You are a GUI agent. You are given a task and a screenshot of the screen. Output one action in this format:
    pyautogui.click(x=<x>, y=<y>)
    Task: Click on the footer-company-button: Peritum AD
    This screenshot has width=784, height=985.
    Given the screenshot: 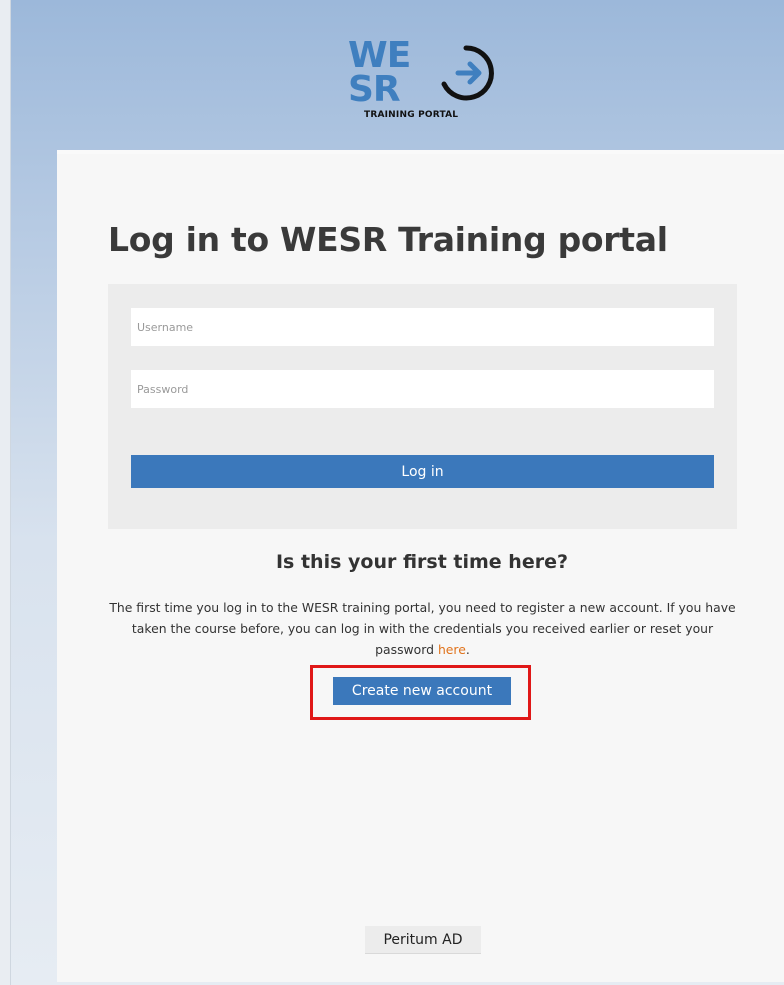 What is the action you would take?
    pyautogui.click(x=423, y=940)
    